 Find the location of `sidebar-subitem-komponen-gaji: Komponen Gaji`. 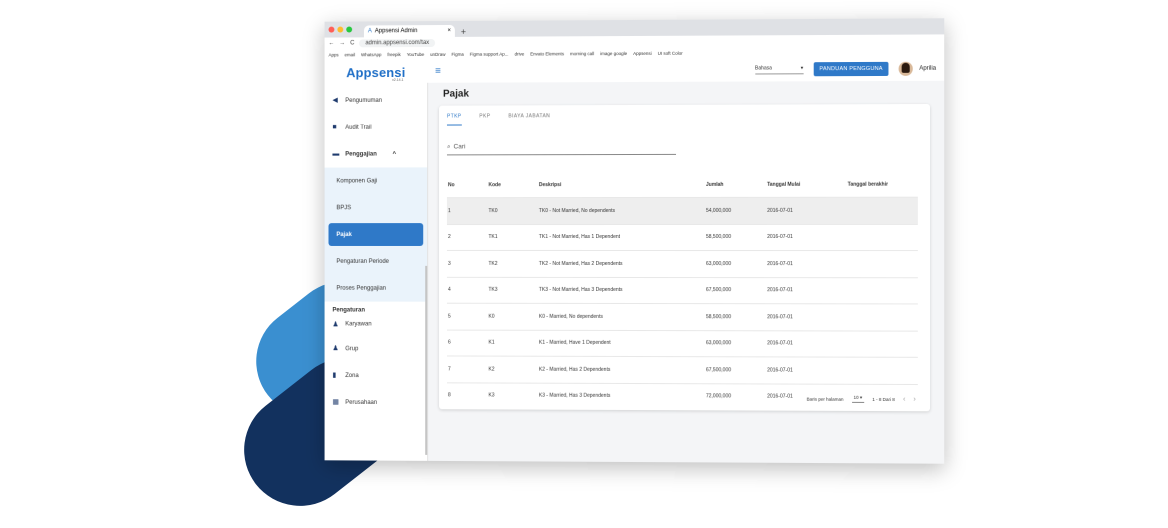

sidebar-subitem-komponen-gaji: Komponen Gaji is located at coordinates (376, 181).